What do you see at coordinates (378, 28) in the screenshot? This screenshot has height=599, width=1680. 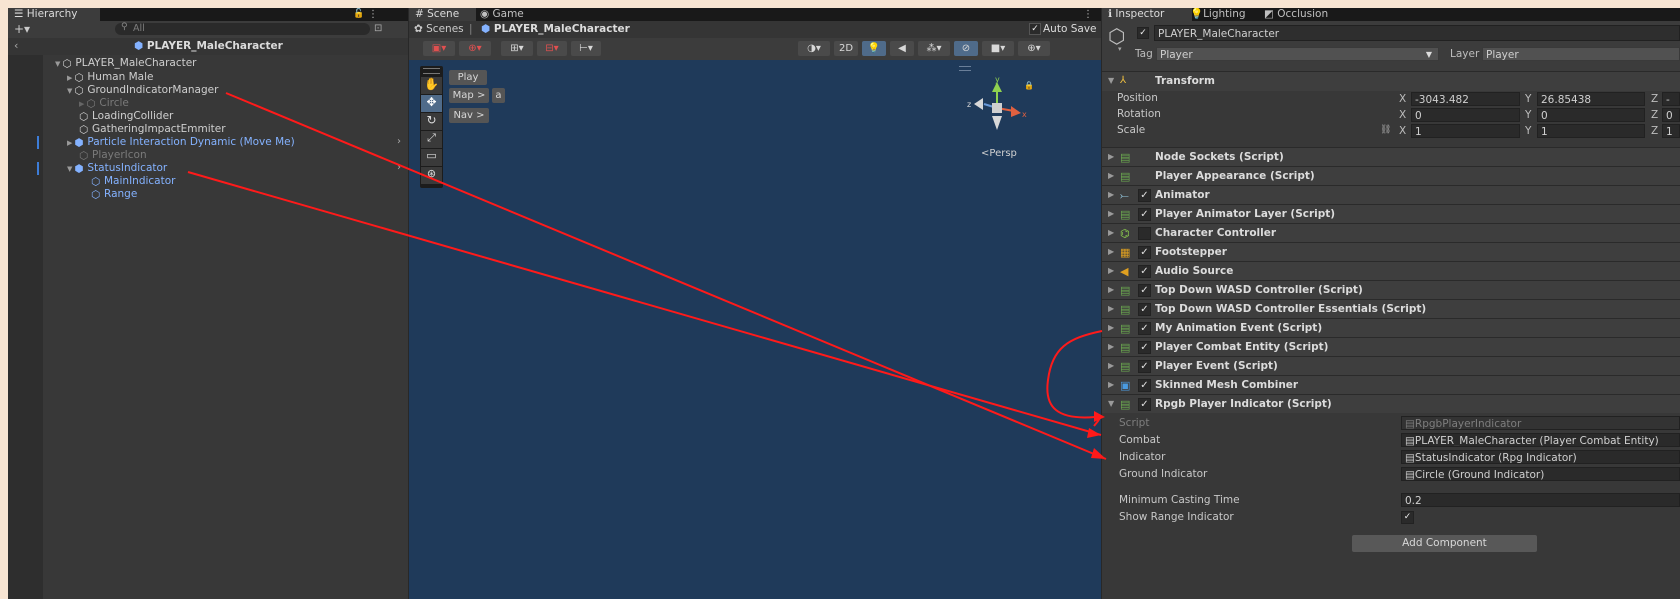 I see `search-options-icon: ⊡` at bounding box center [378, 28].